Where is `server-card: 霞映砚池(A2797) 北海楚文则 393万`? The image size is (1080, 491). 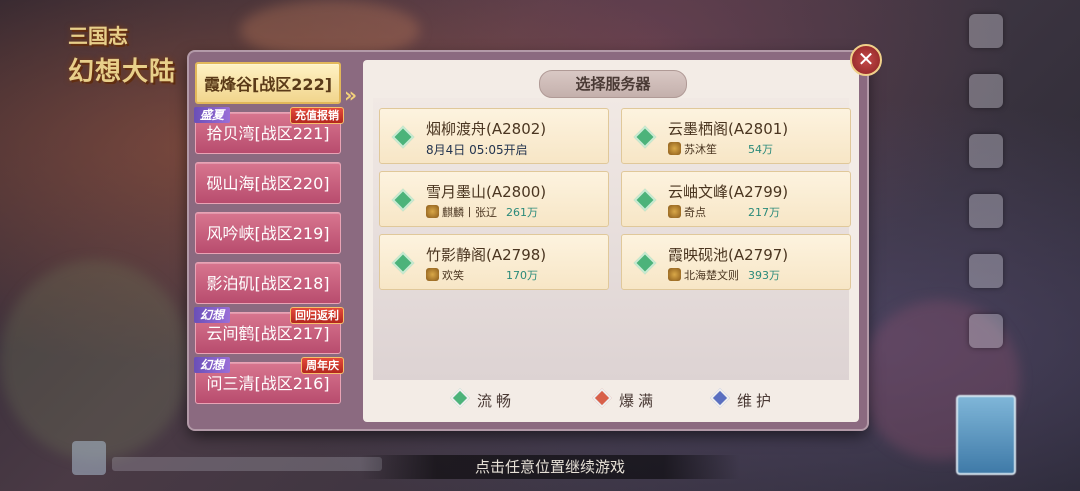 server-card: 霞映砚池(A2797) 北海楚文则 393万 is located at coordinates (736, 262).